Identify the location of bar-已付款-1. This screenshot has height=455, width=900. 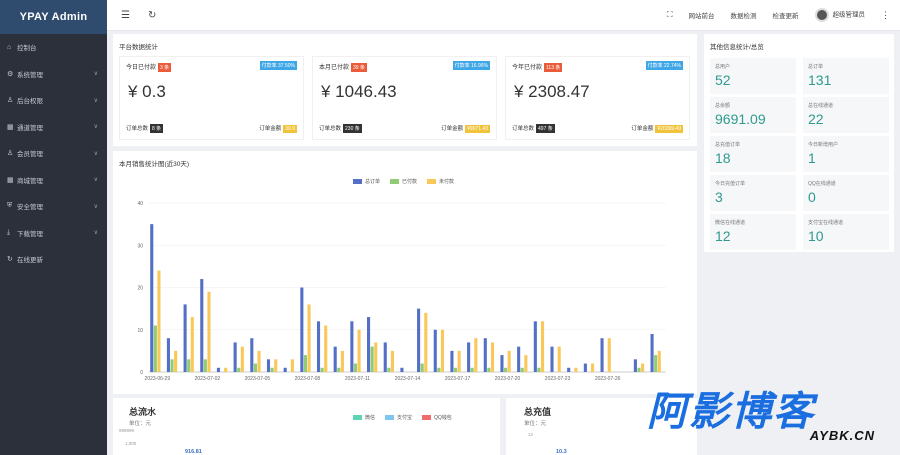
(172, 365).